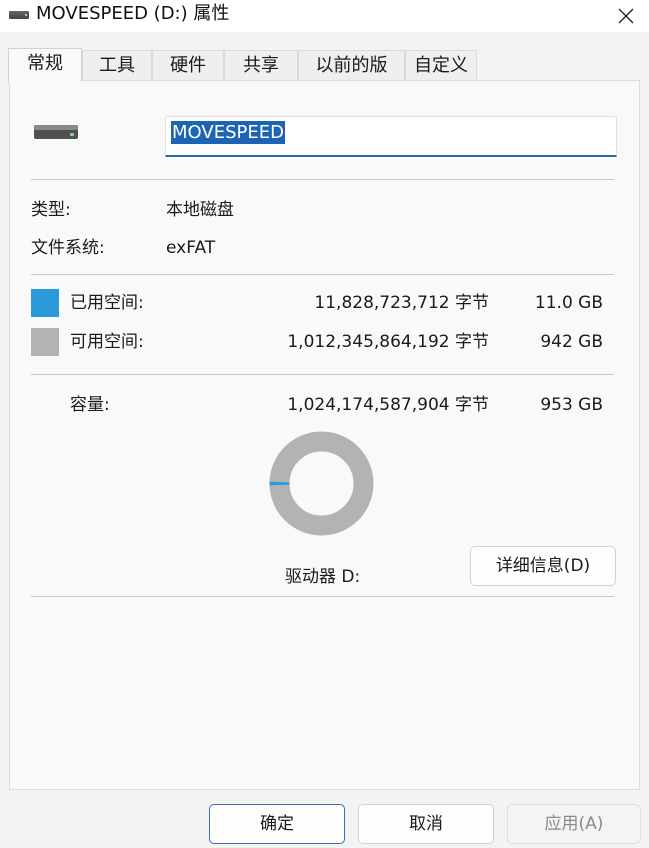  What do you see at coordinates (388, 342) in the screenshot?
I see `free-space-bytes: 1,012,345,864,192 字节` at bounding box center [388, 342].